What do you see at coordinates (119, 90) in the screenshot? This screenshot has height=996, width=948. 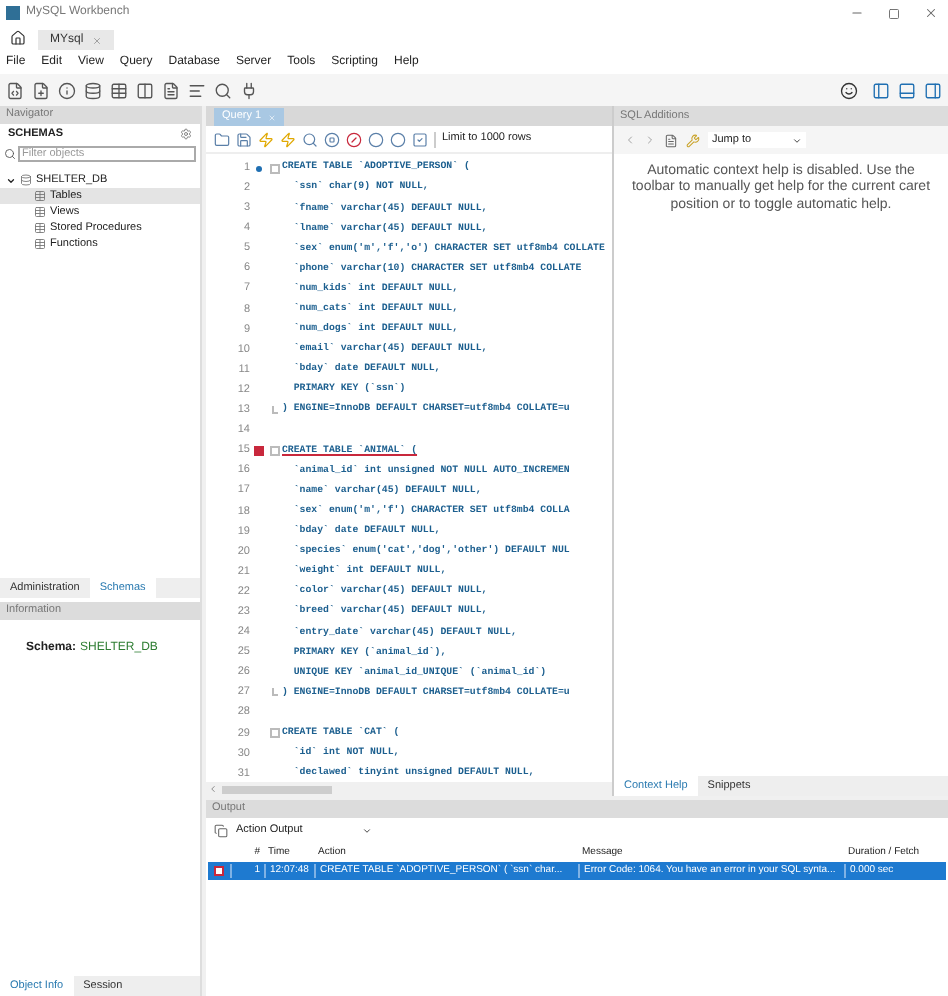 I see `table-icon` at bounding box center [119, 90].